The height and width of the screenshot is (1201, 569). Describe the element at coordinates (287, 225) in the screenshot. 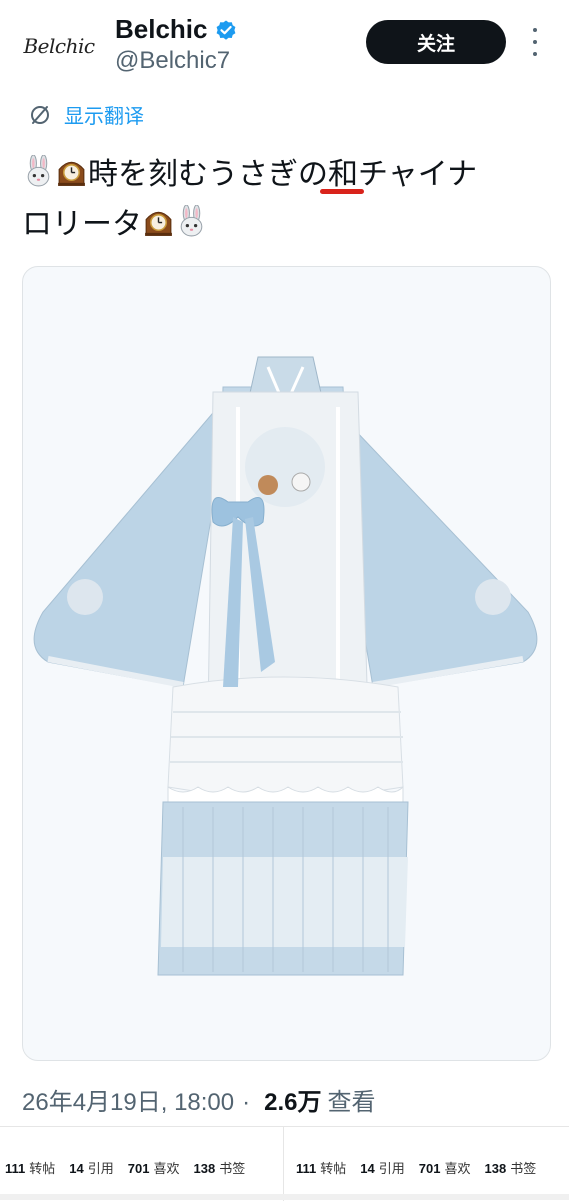

I see `tweet-line-2: ロリータ` at that location.